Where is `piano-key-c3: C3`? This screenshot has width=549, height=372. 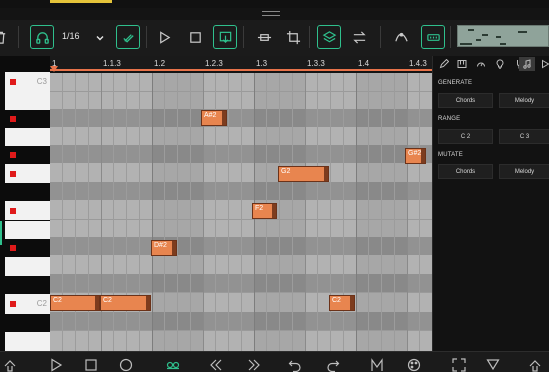
piano-key-c3: C3 is located at coordinates (27, 82).